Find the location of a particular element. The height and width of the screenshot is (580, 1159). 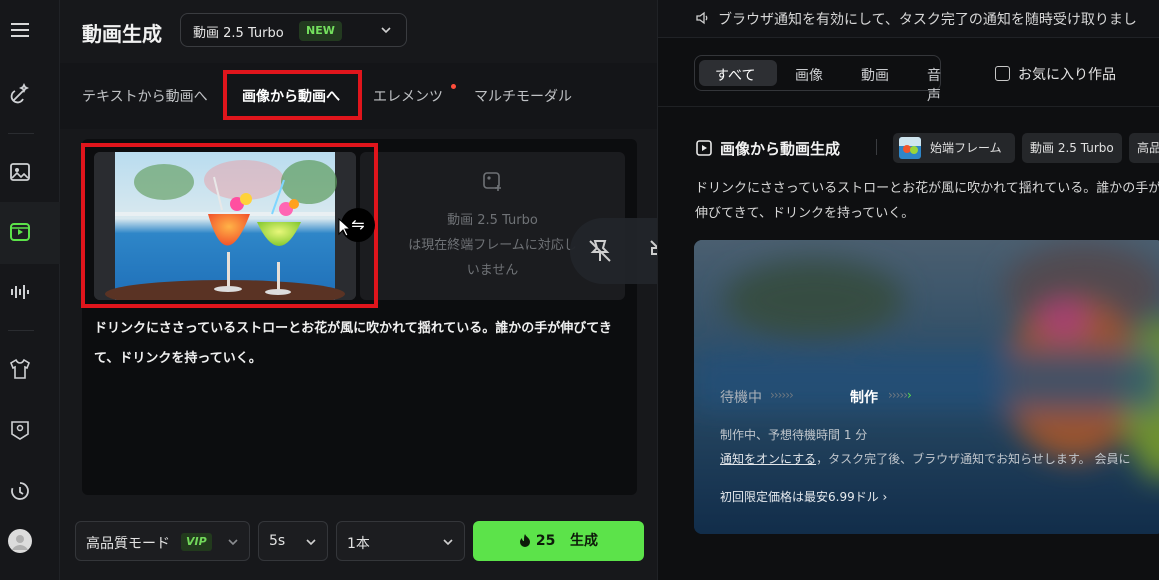

notification-info-text: ，タスク完了後、ブラウザ通知でお知らせします。 会員に is located at coordinates (973, 459).